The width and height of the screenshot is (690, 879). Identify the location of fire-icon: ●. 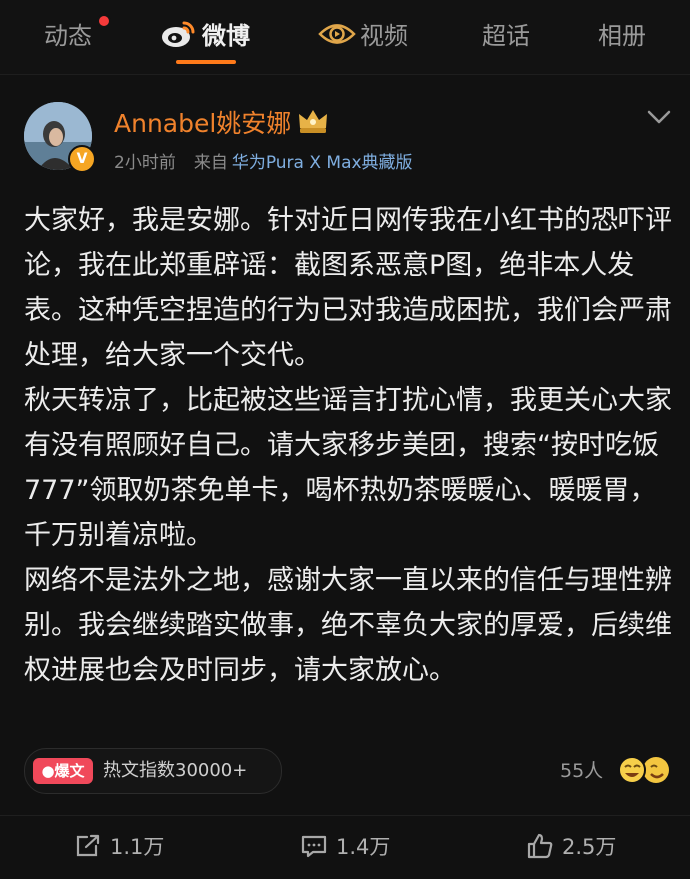
(48, 771).